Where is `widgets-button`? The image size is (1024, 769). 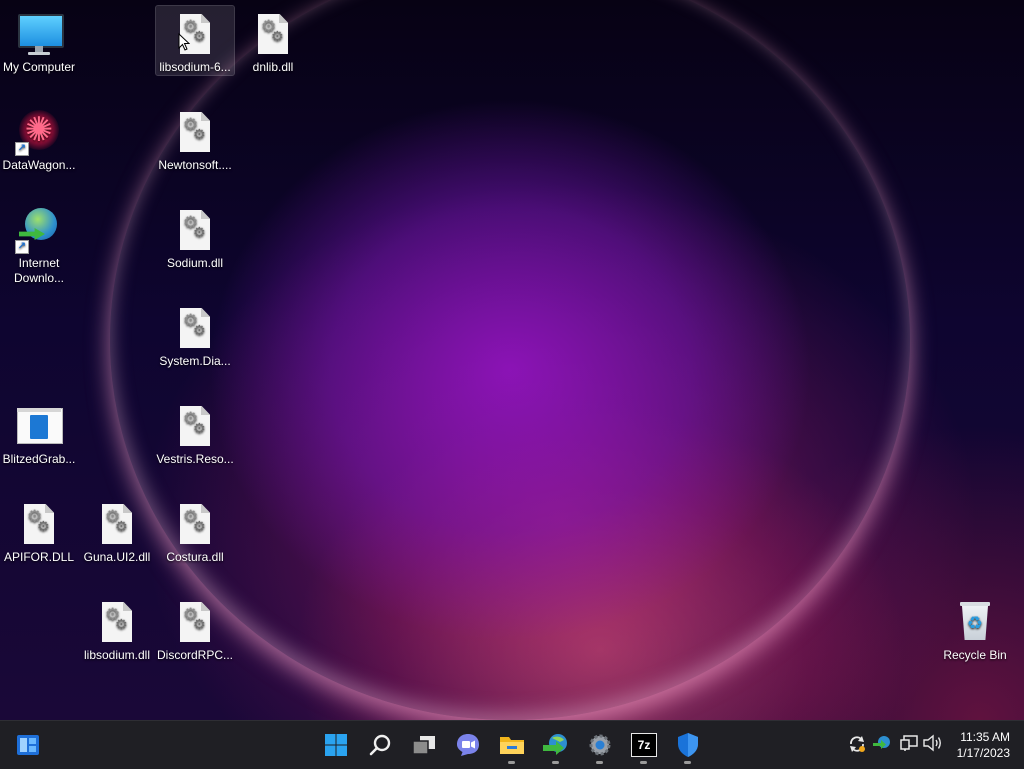 widgets-button is located at coordinates (28, 745).